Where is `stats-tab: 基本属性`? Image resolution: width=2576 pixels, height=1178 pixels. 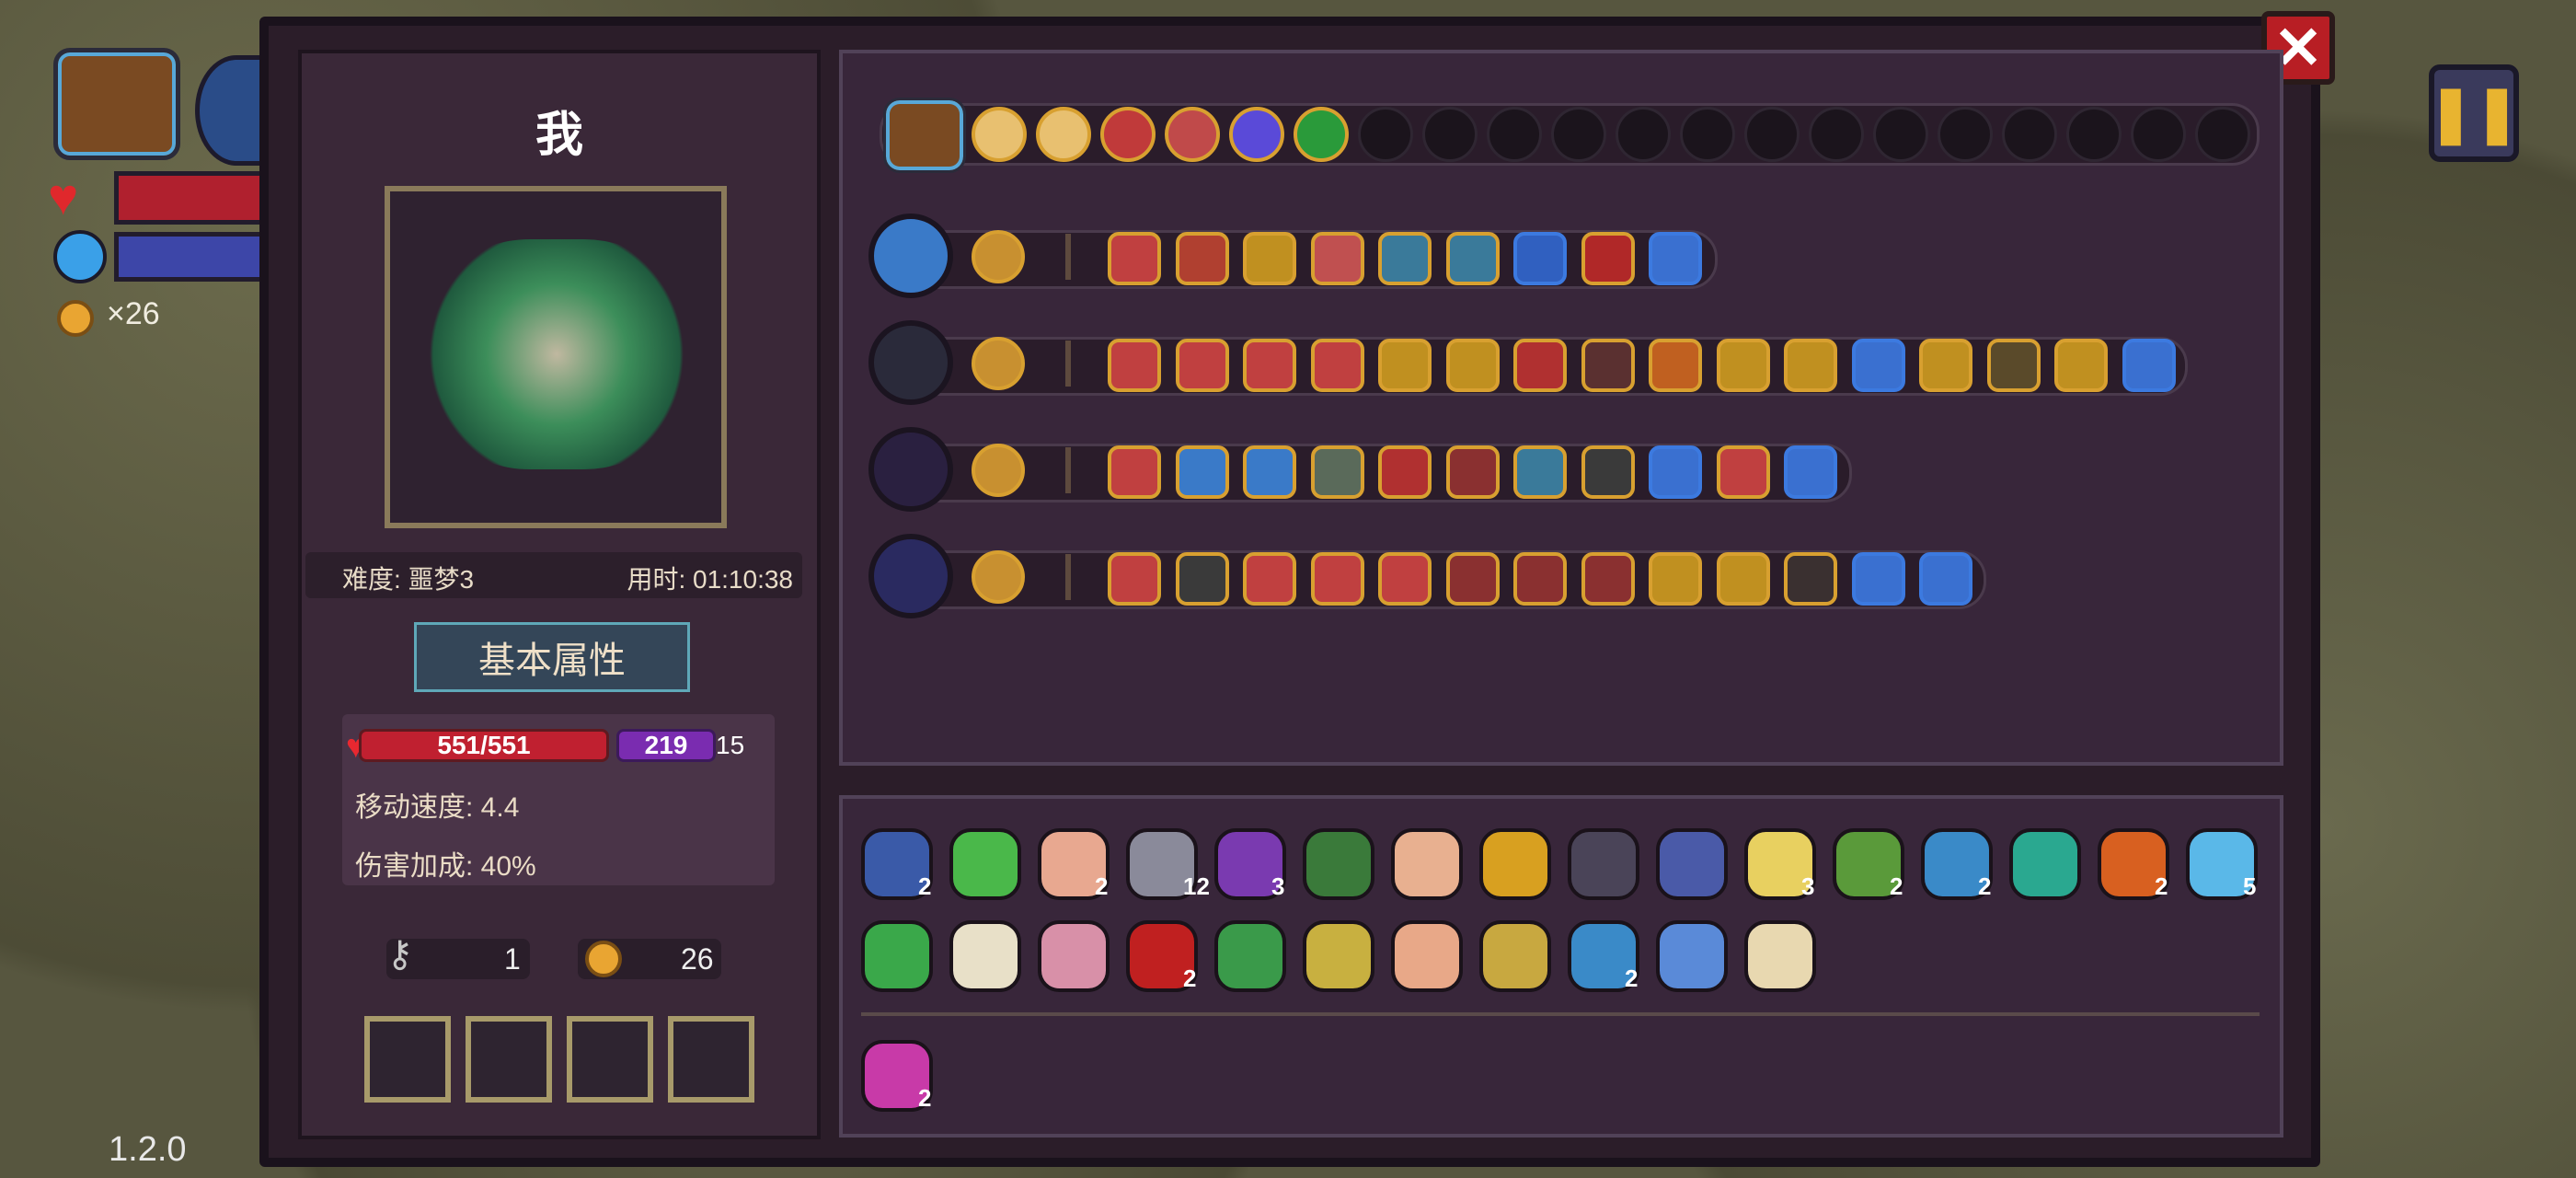
stats-tab: 基本属性 is located at coordinates (552, 657).